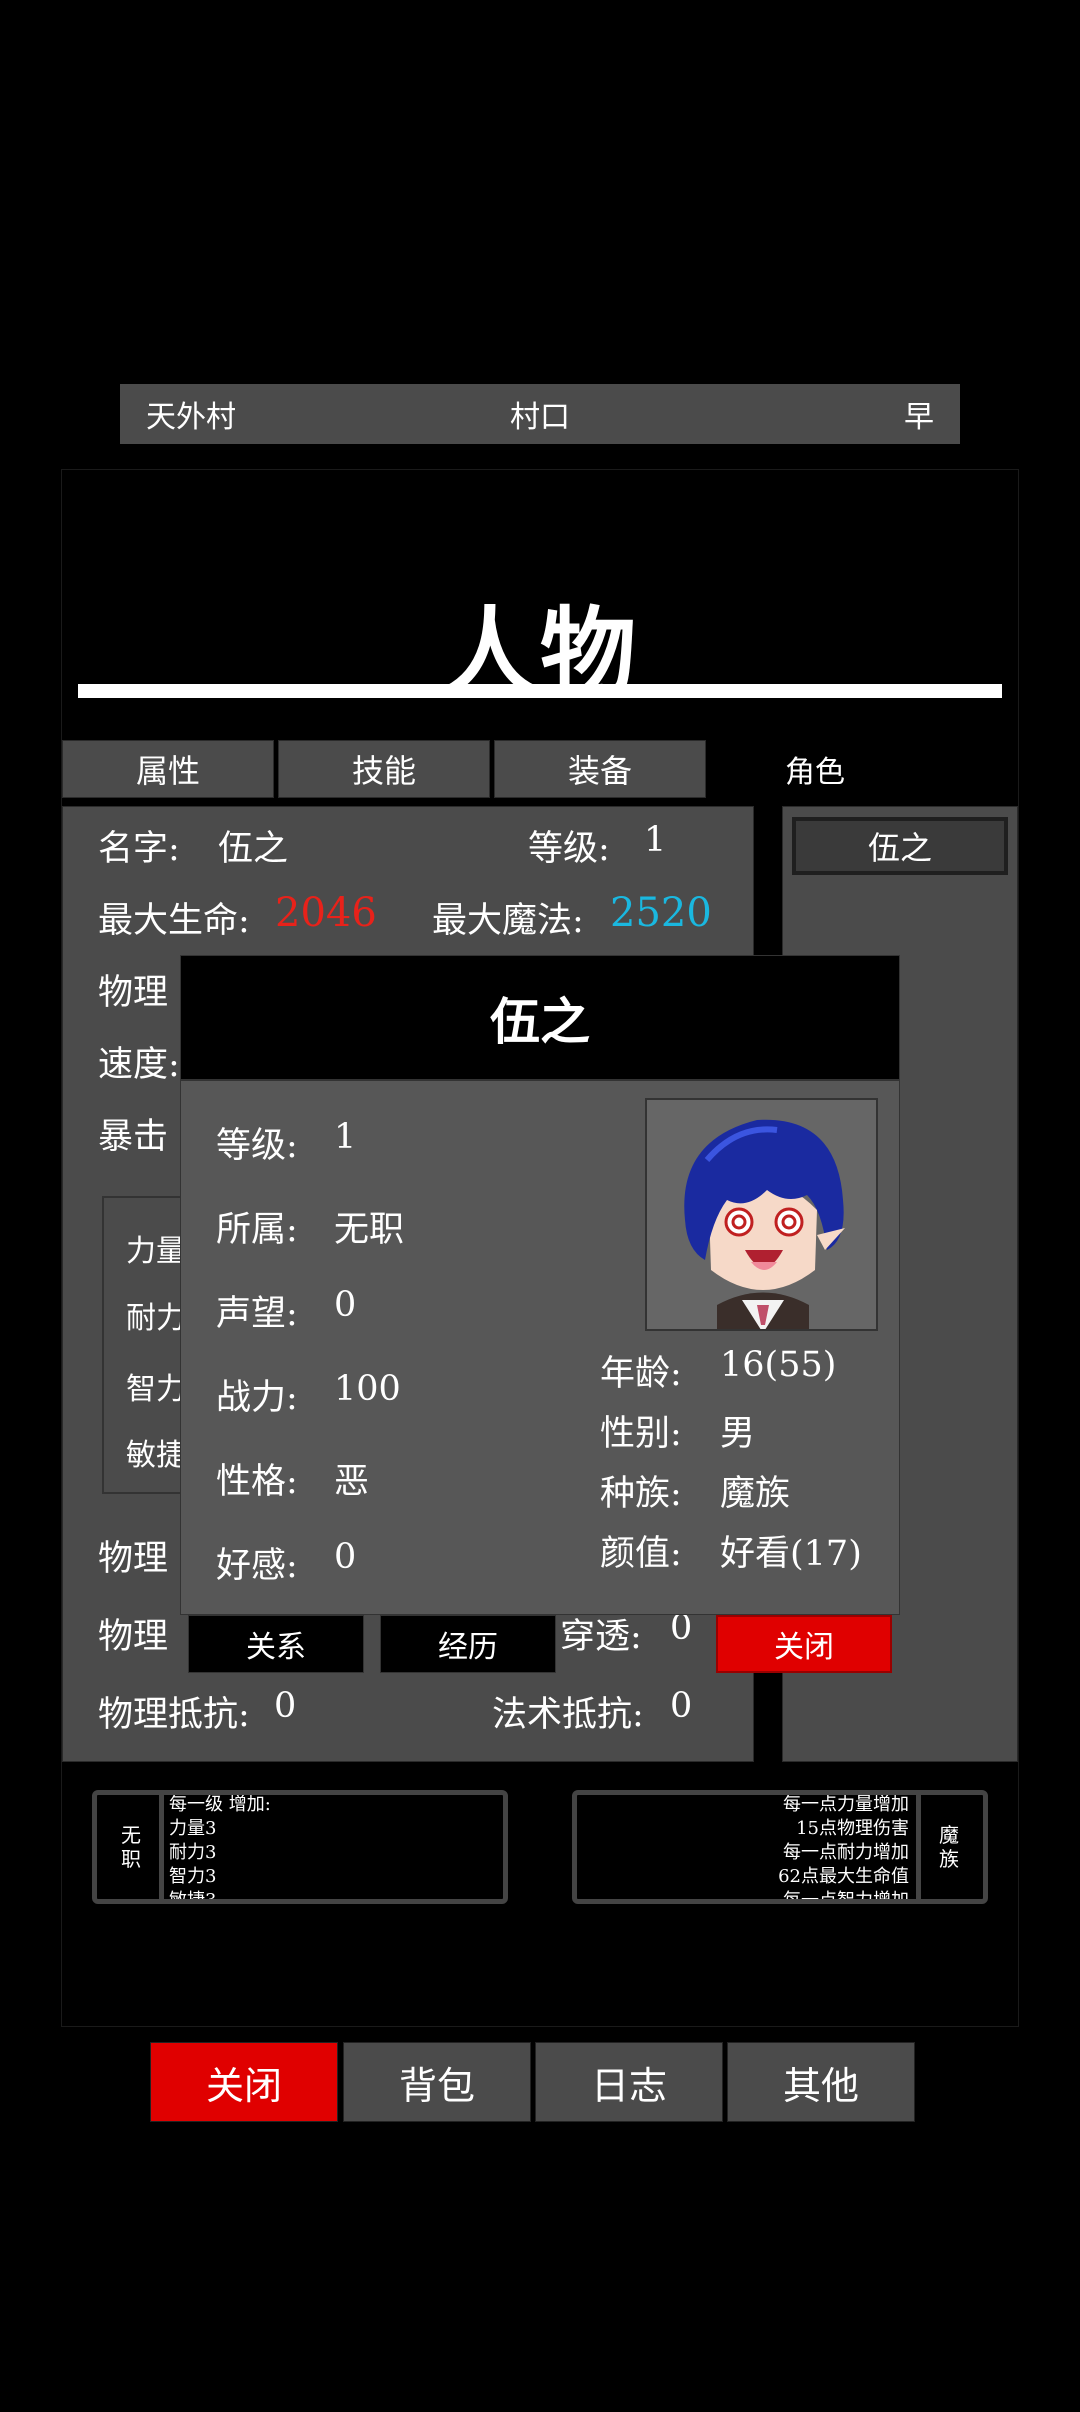 The image size is (1080, 2412). What do you see at coordinates (821, 2082) in the screenshot?
I see `other-button: 其他` at bounding box center [821, 2082].